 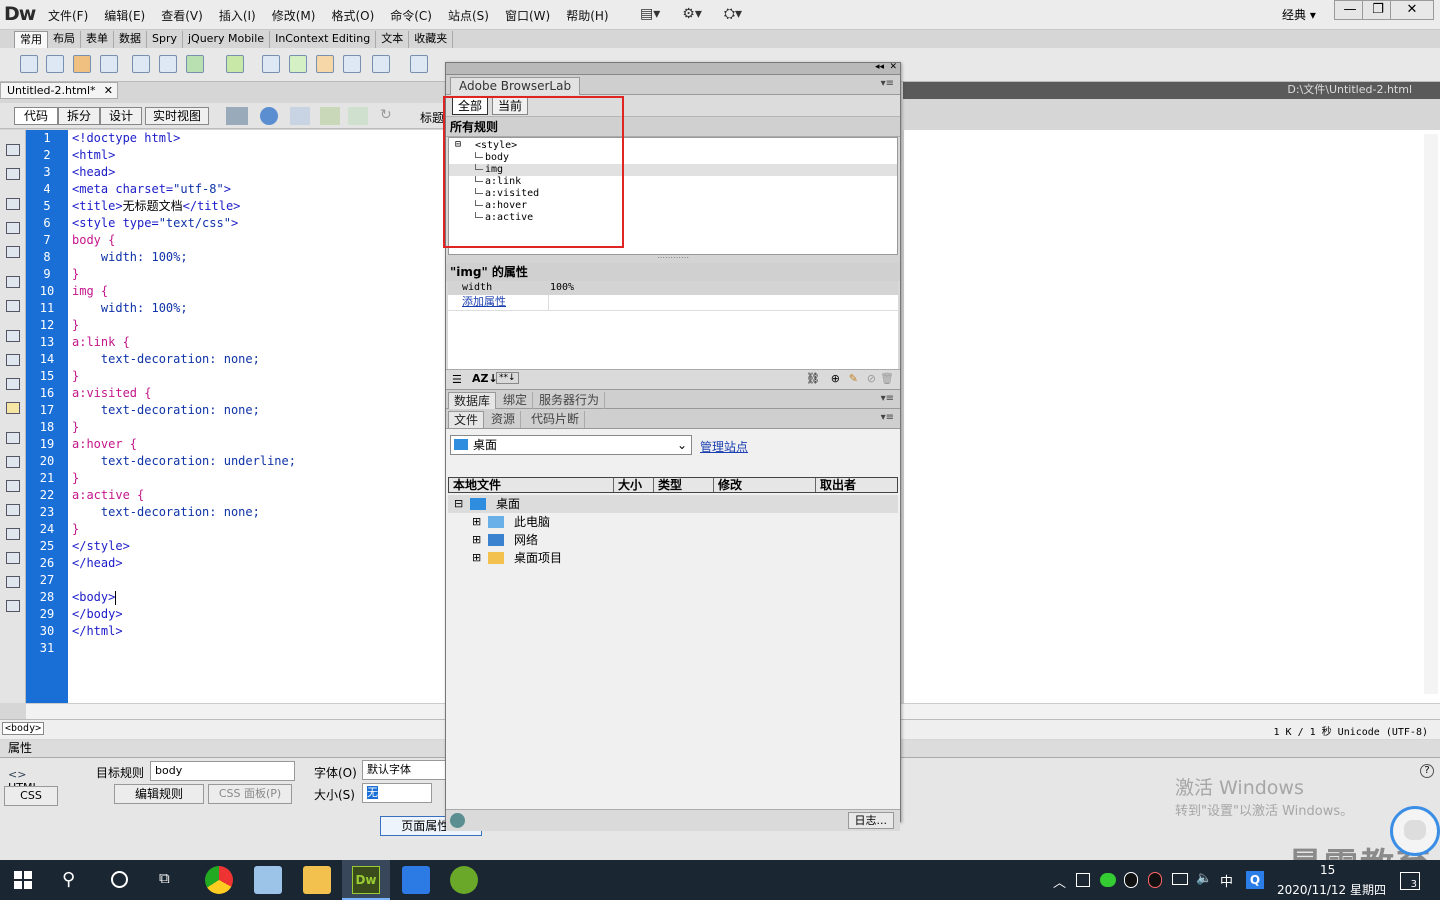 I want to click on wrap-tag-icon, so click(x=13, y=486).